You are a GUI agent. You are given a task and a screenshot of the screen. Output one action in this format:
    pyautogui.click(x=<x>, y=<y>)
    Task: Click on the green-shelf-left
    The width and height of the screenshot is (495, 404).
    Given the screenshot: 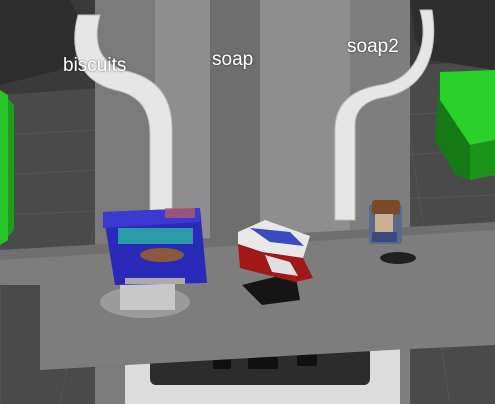 What is the action you would take?
    pyautogui.click(x=7, y=167)
    